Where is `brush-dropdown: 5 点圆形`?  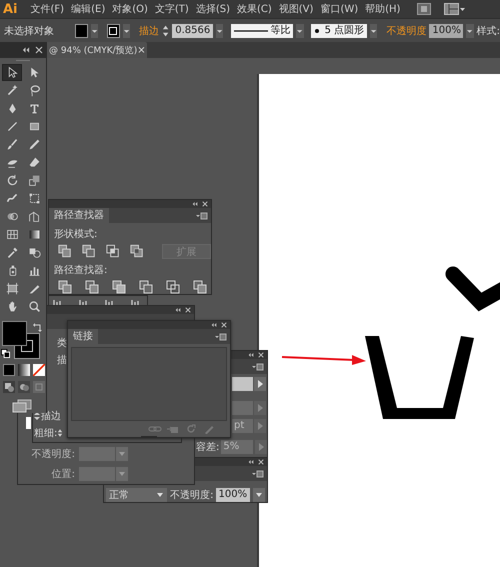
brush-dropdown: 5 点圆形 is located at coordinates (339, 31).